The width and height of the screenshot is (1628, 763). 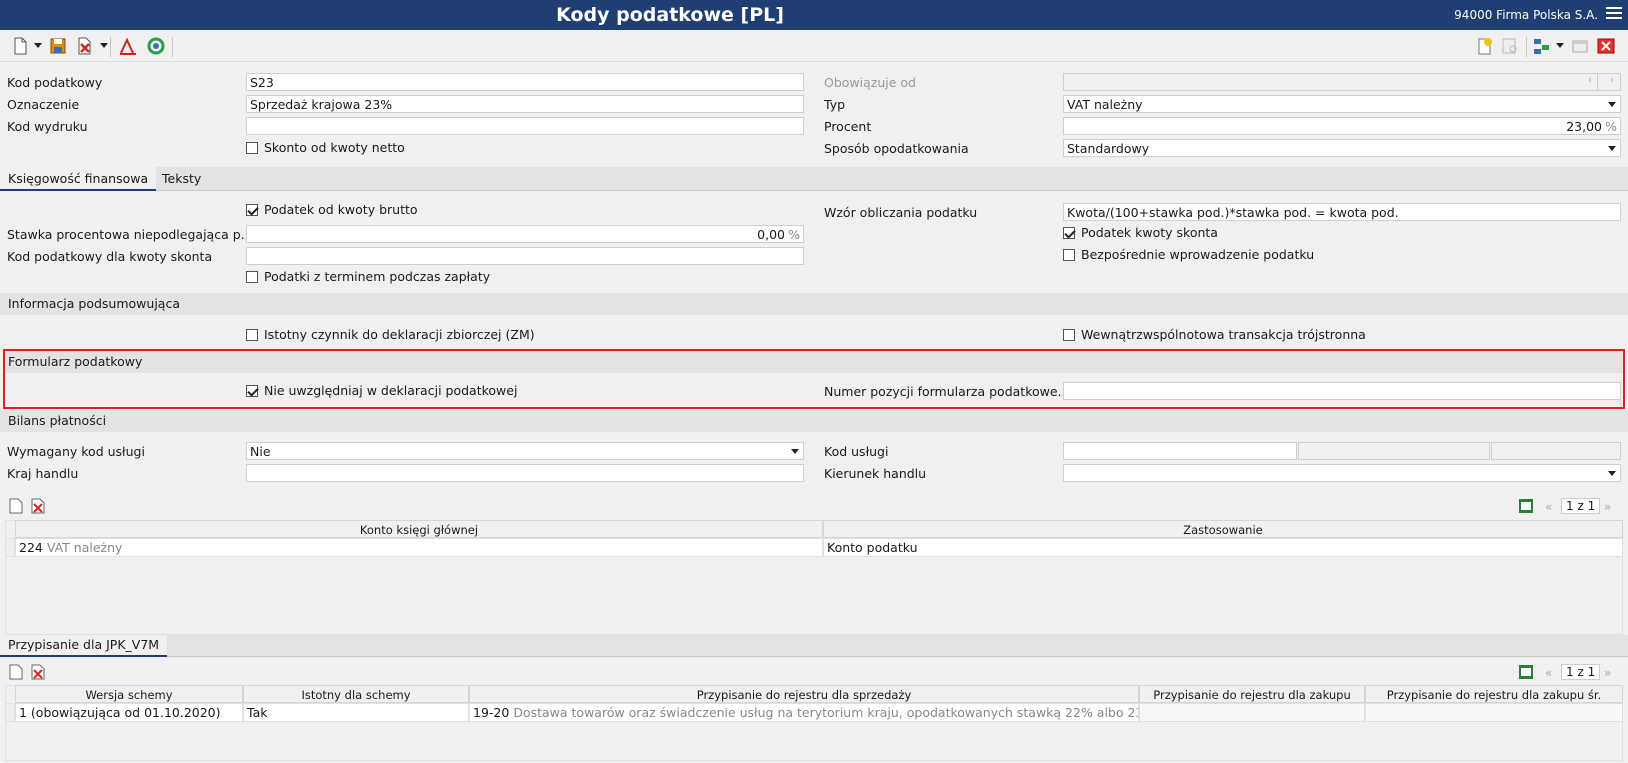 What do you see at coordinates (1494, 712) in the screenshot?
I see `zakup-st-cell` at bounding box center [1494, 712].